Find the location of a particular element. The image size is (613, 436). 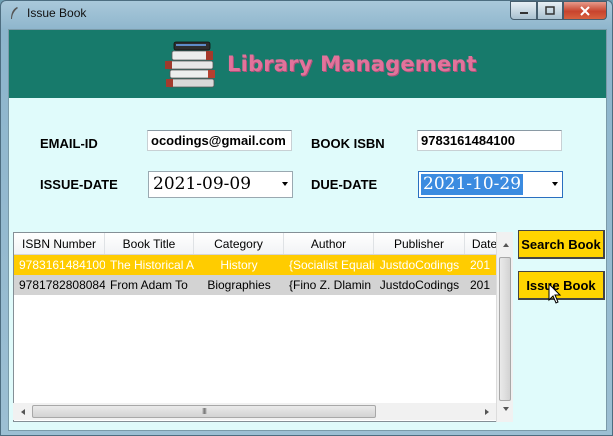

books-logo-icon is located at coordinates (190, 64).